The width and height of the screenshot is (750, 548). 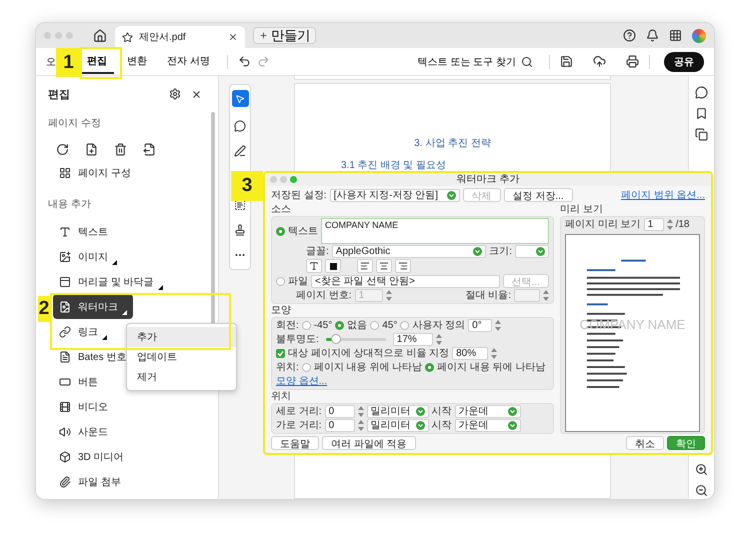 I want to click on panel-item: 이미지, so click(x=88, y=256).